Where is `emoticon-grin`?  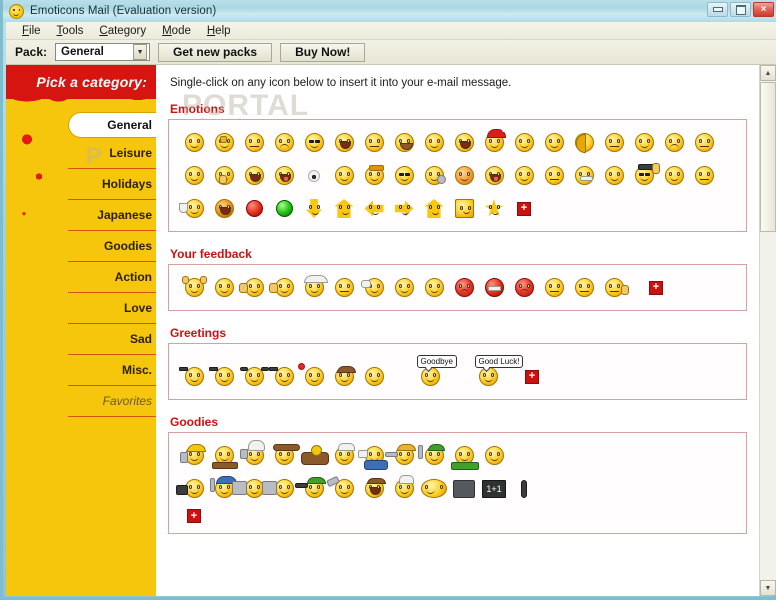 emoticon-grin is located at coordinates (464, 143).